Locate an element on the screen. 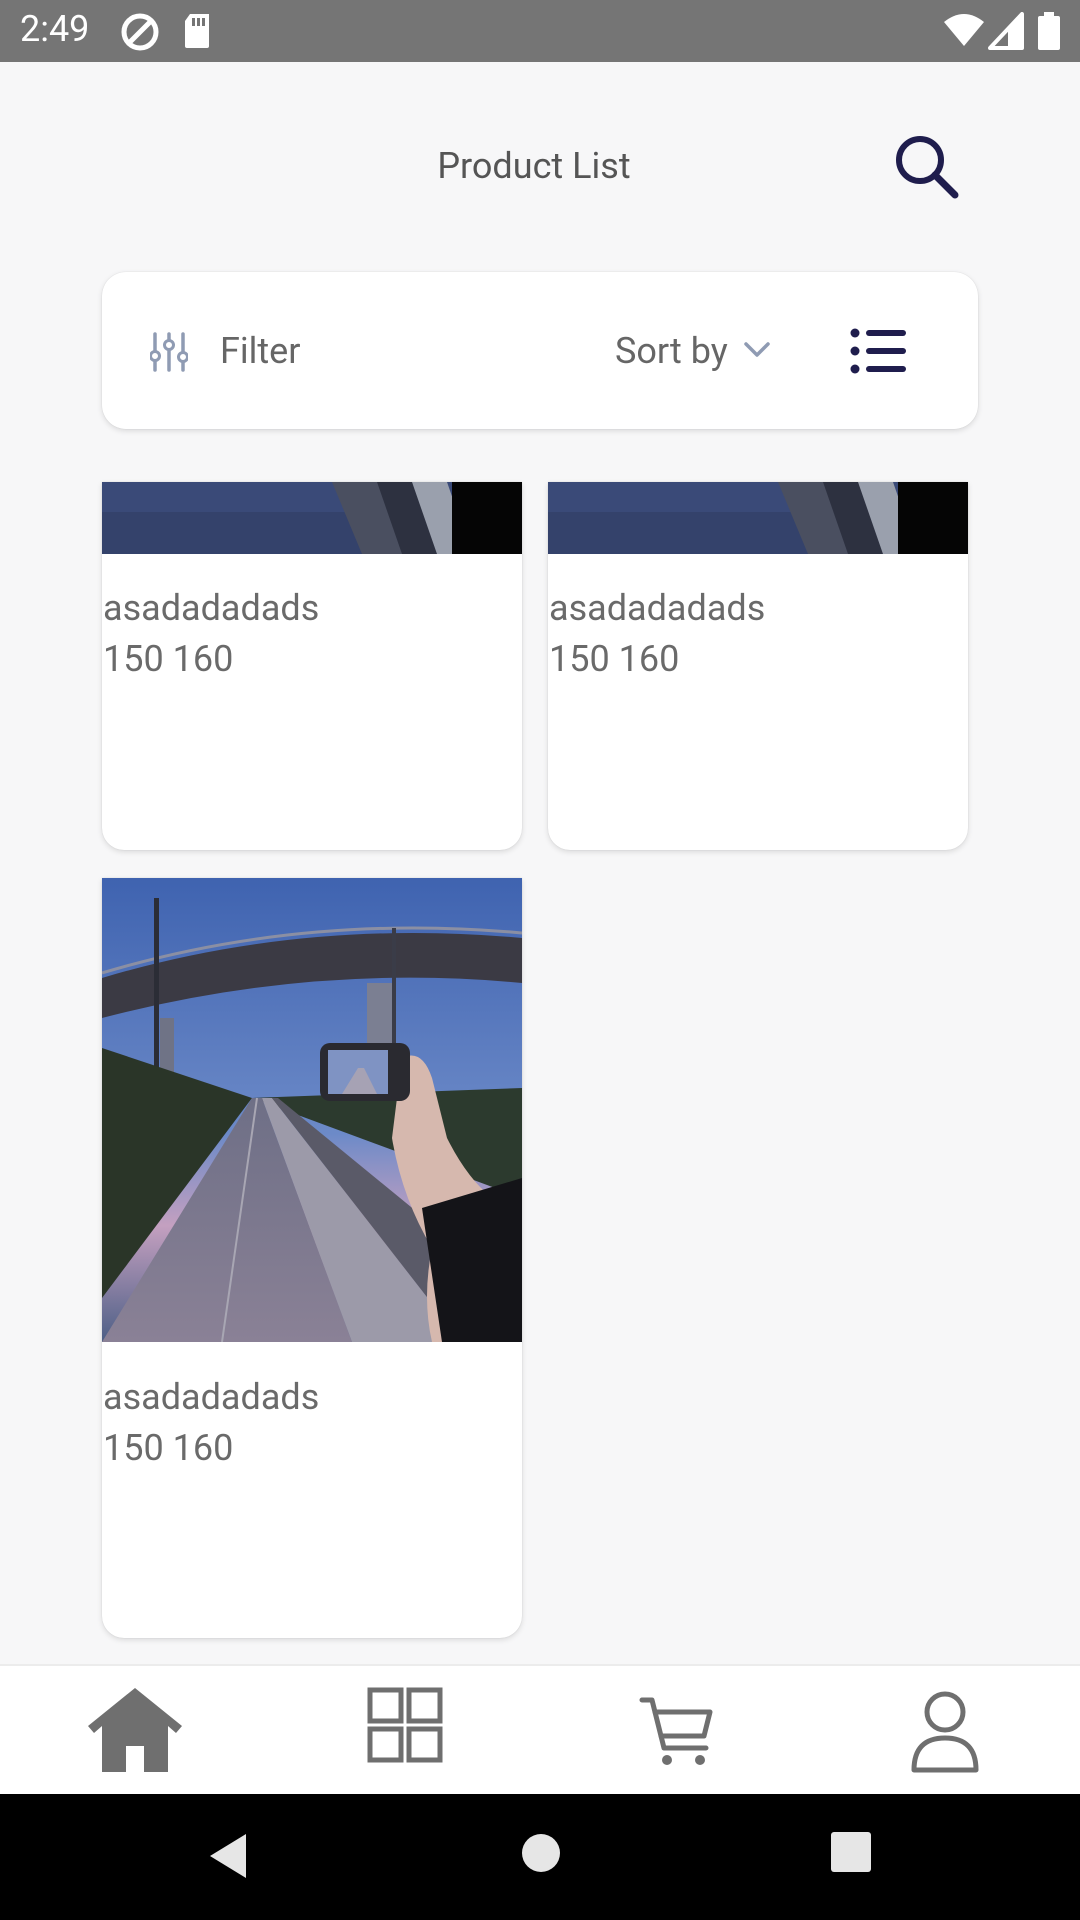  search-icon is located at coordinates (927, 167).